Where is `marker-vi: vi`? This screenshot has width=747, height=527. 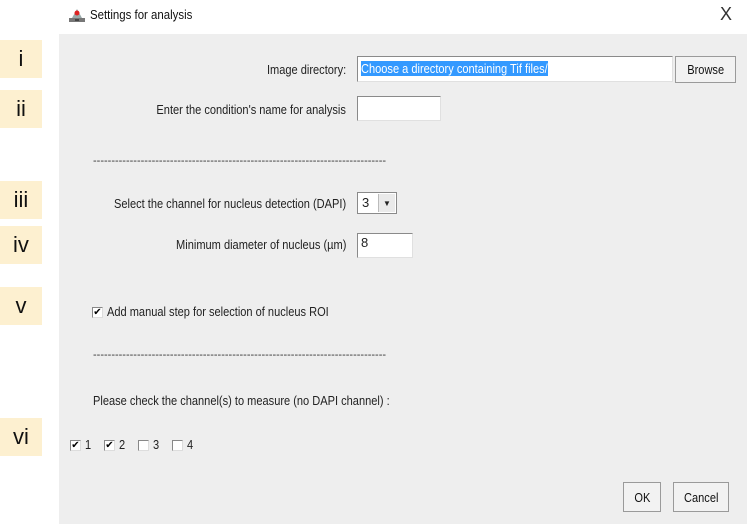
marker-vi: vi is located at coordinates (21, 437).